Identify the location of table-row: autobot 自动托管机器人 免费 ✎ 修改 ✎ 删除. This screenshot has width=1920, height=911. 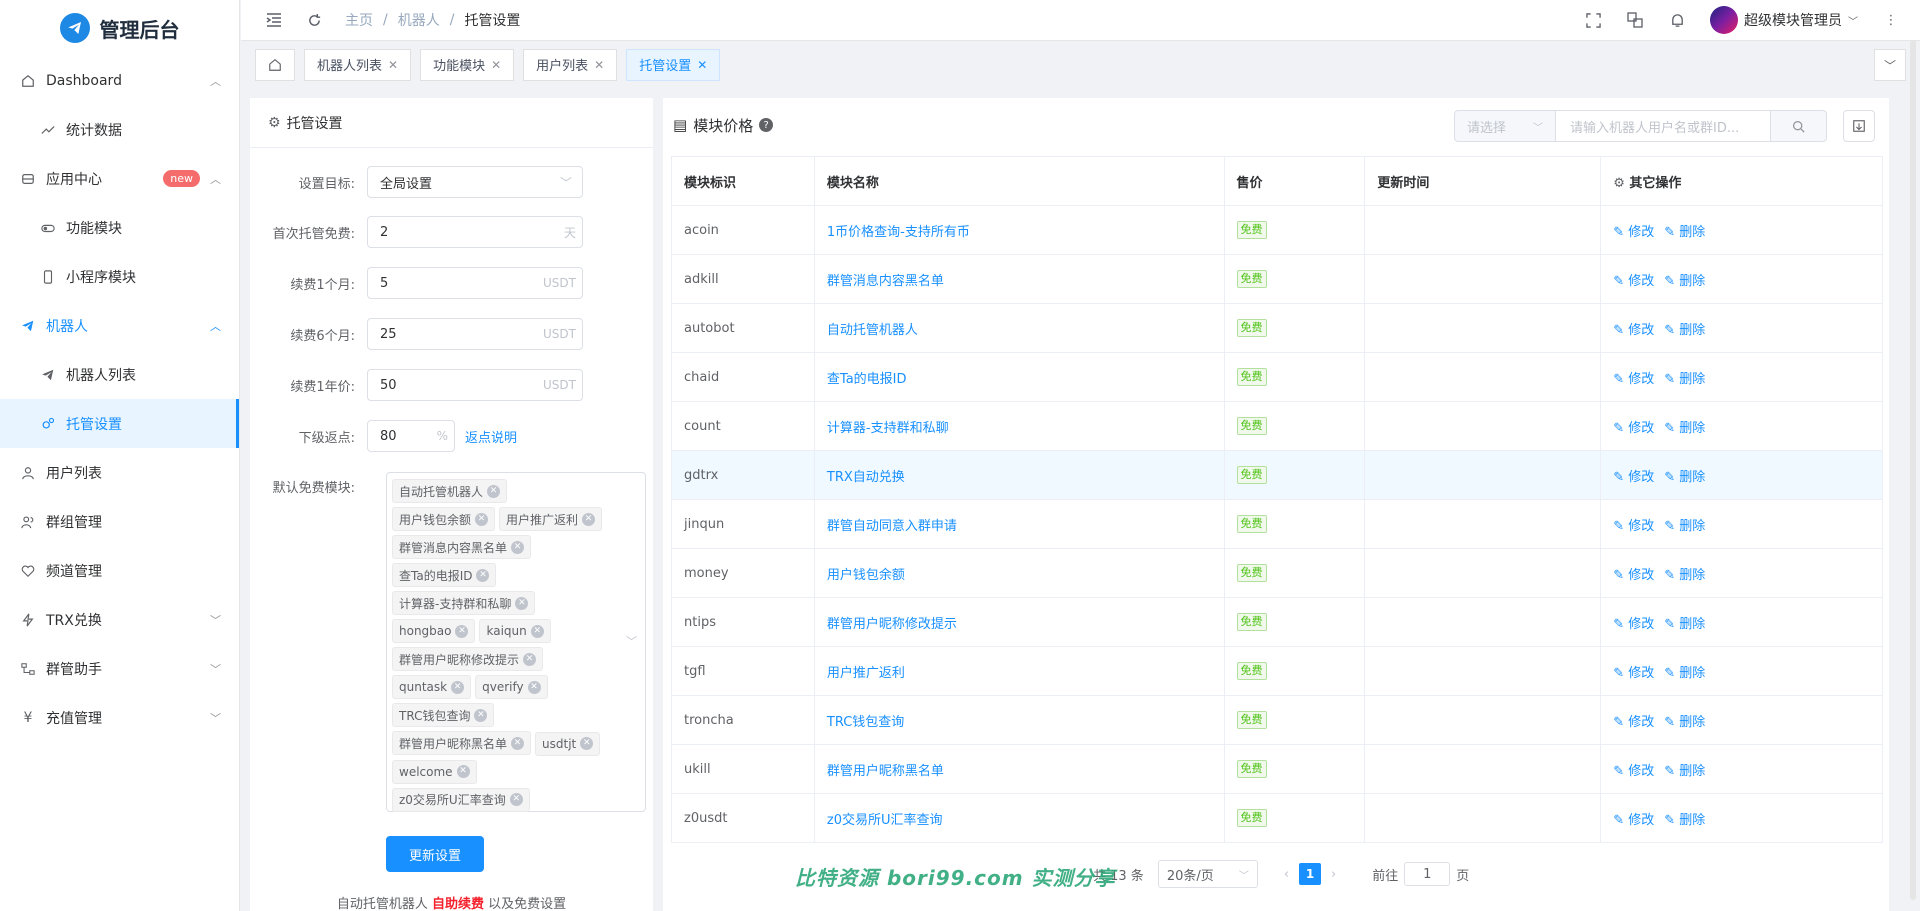
(1277, 328).